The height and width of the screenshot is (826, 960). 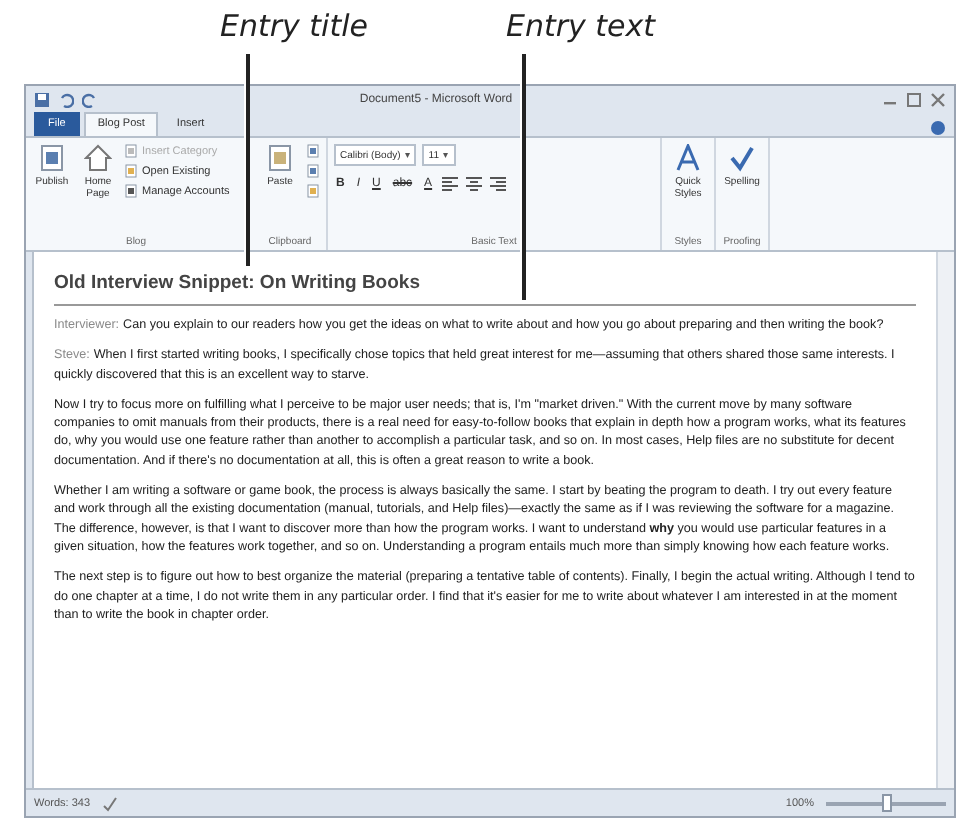 I want to click on maximize-icon, so click(x=914, y=100).